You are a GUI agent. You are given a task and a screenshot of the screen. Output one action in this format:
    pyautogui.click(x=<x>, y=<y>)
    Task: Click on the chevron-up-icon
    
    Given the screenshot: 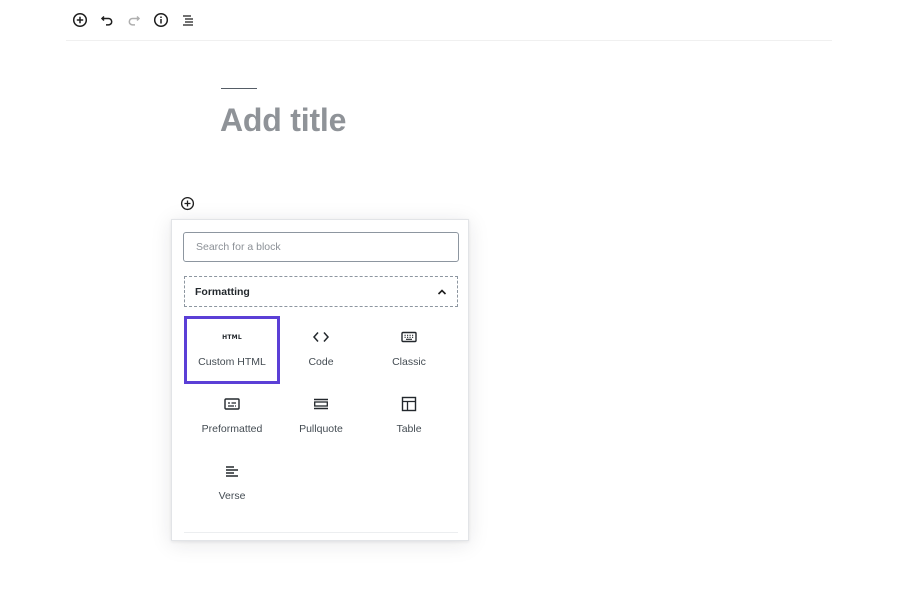 What is the action you would take?
    pyautogui.click(x=442, y=291)
    